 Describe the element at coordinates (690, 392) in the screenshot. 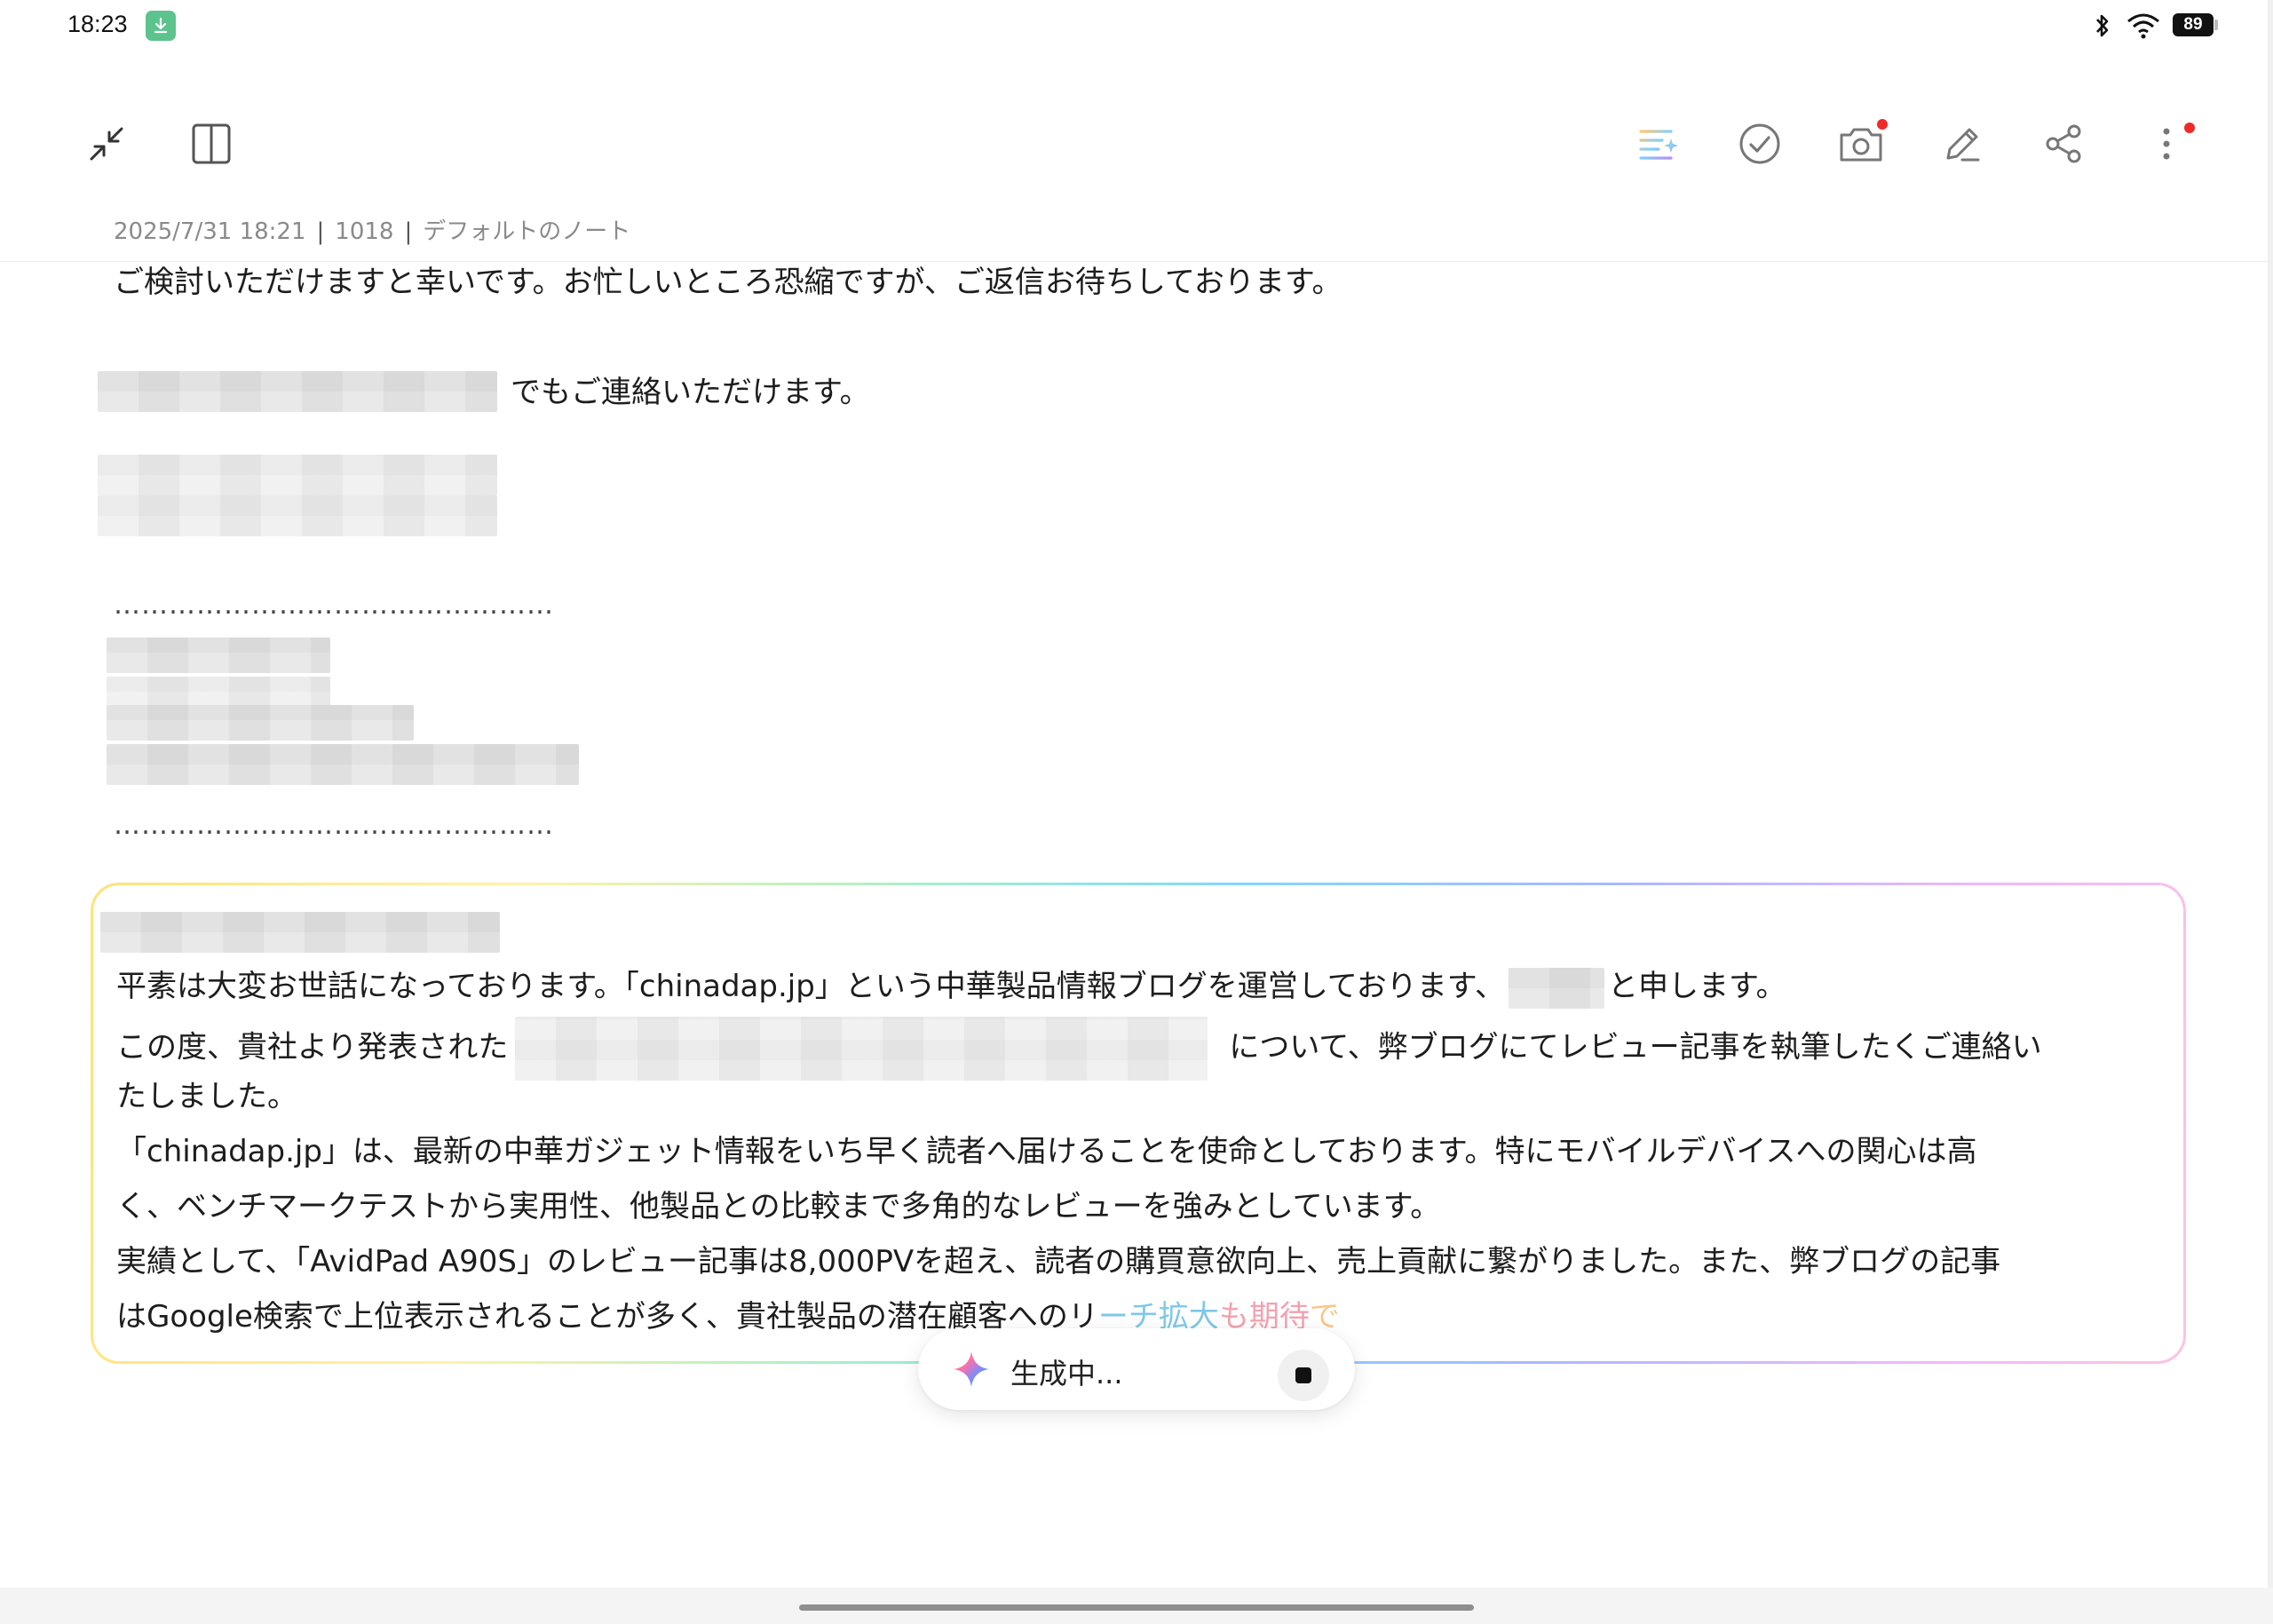

I see `note-line: でもご連絡いただけます。` at that location.